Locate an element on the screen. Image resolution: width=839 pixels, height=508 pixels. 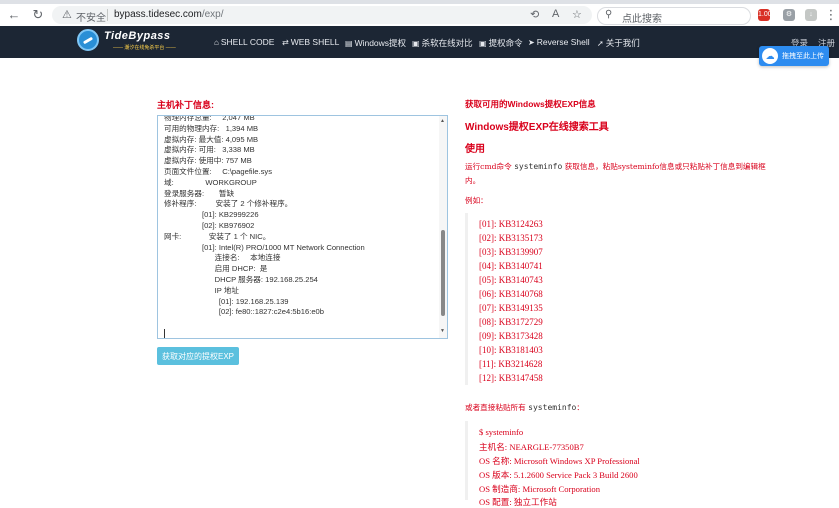
url-path: /exp/ is located at coordinates (212, 14).